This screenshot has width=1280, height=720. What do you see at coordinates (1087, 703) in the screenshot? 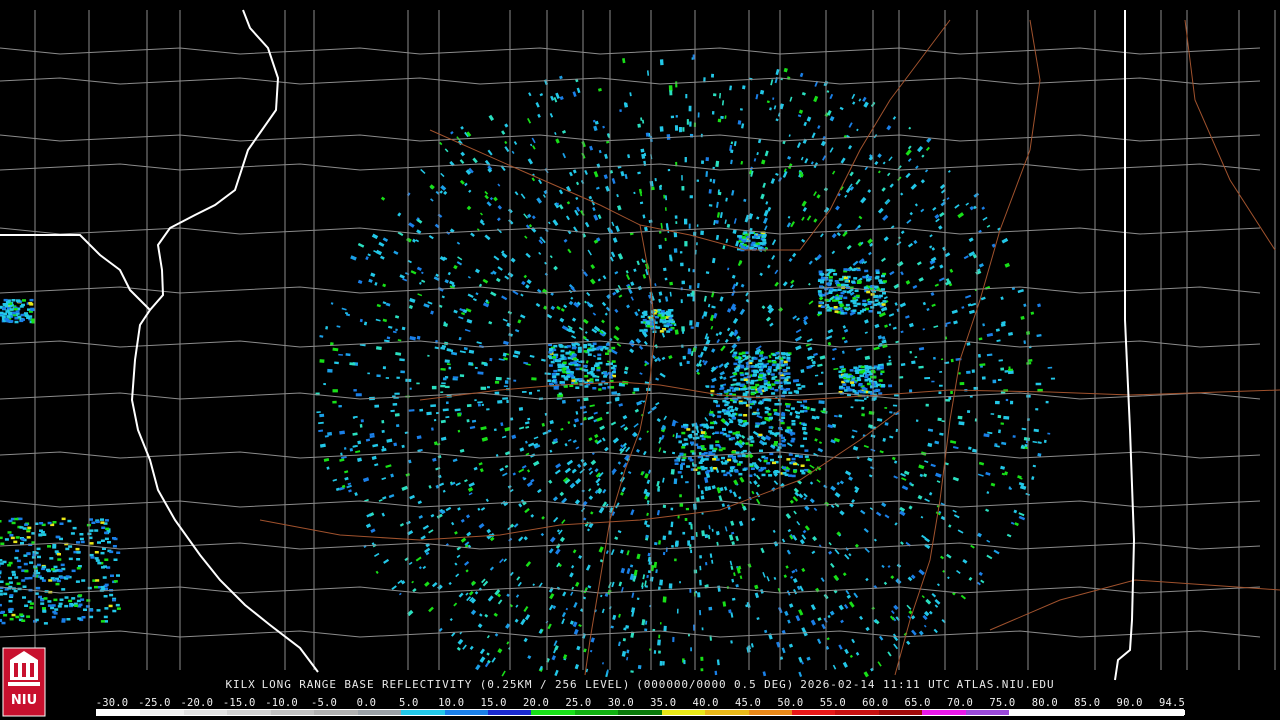
I see `colorbar-tick-label: 85.0` at bounding box center [1087, 703].